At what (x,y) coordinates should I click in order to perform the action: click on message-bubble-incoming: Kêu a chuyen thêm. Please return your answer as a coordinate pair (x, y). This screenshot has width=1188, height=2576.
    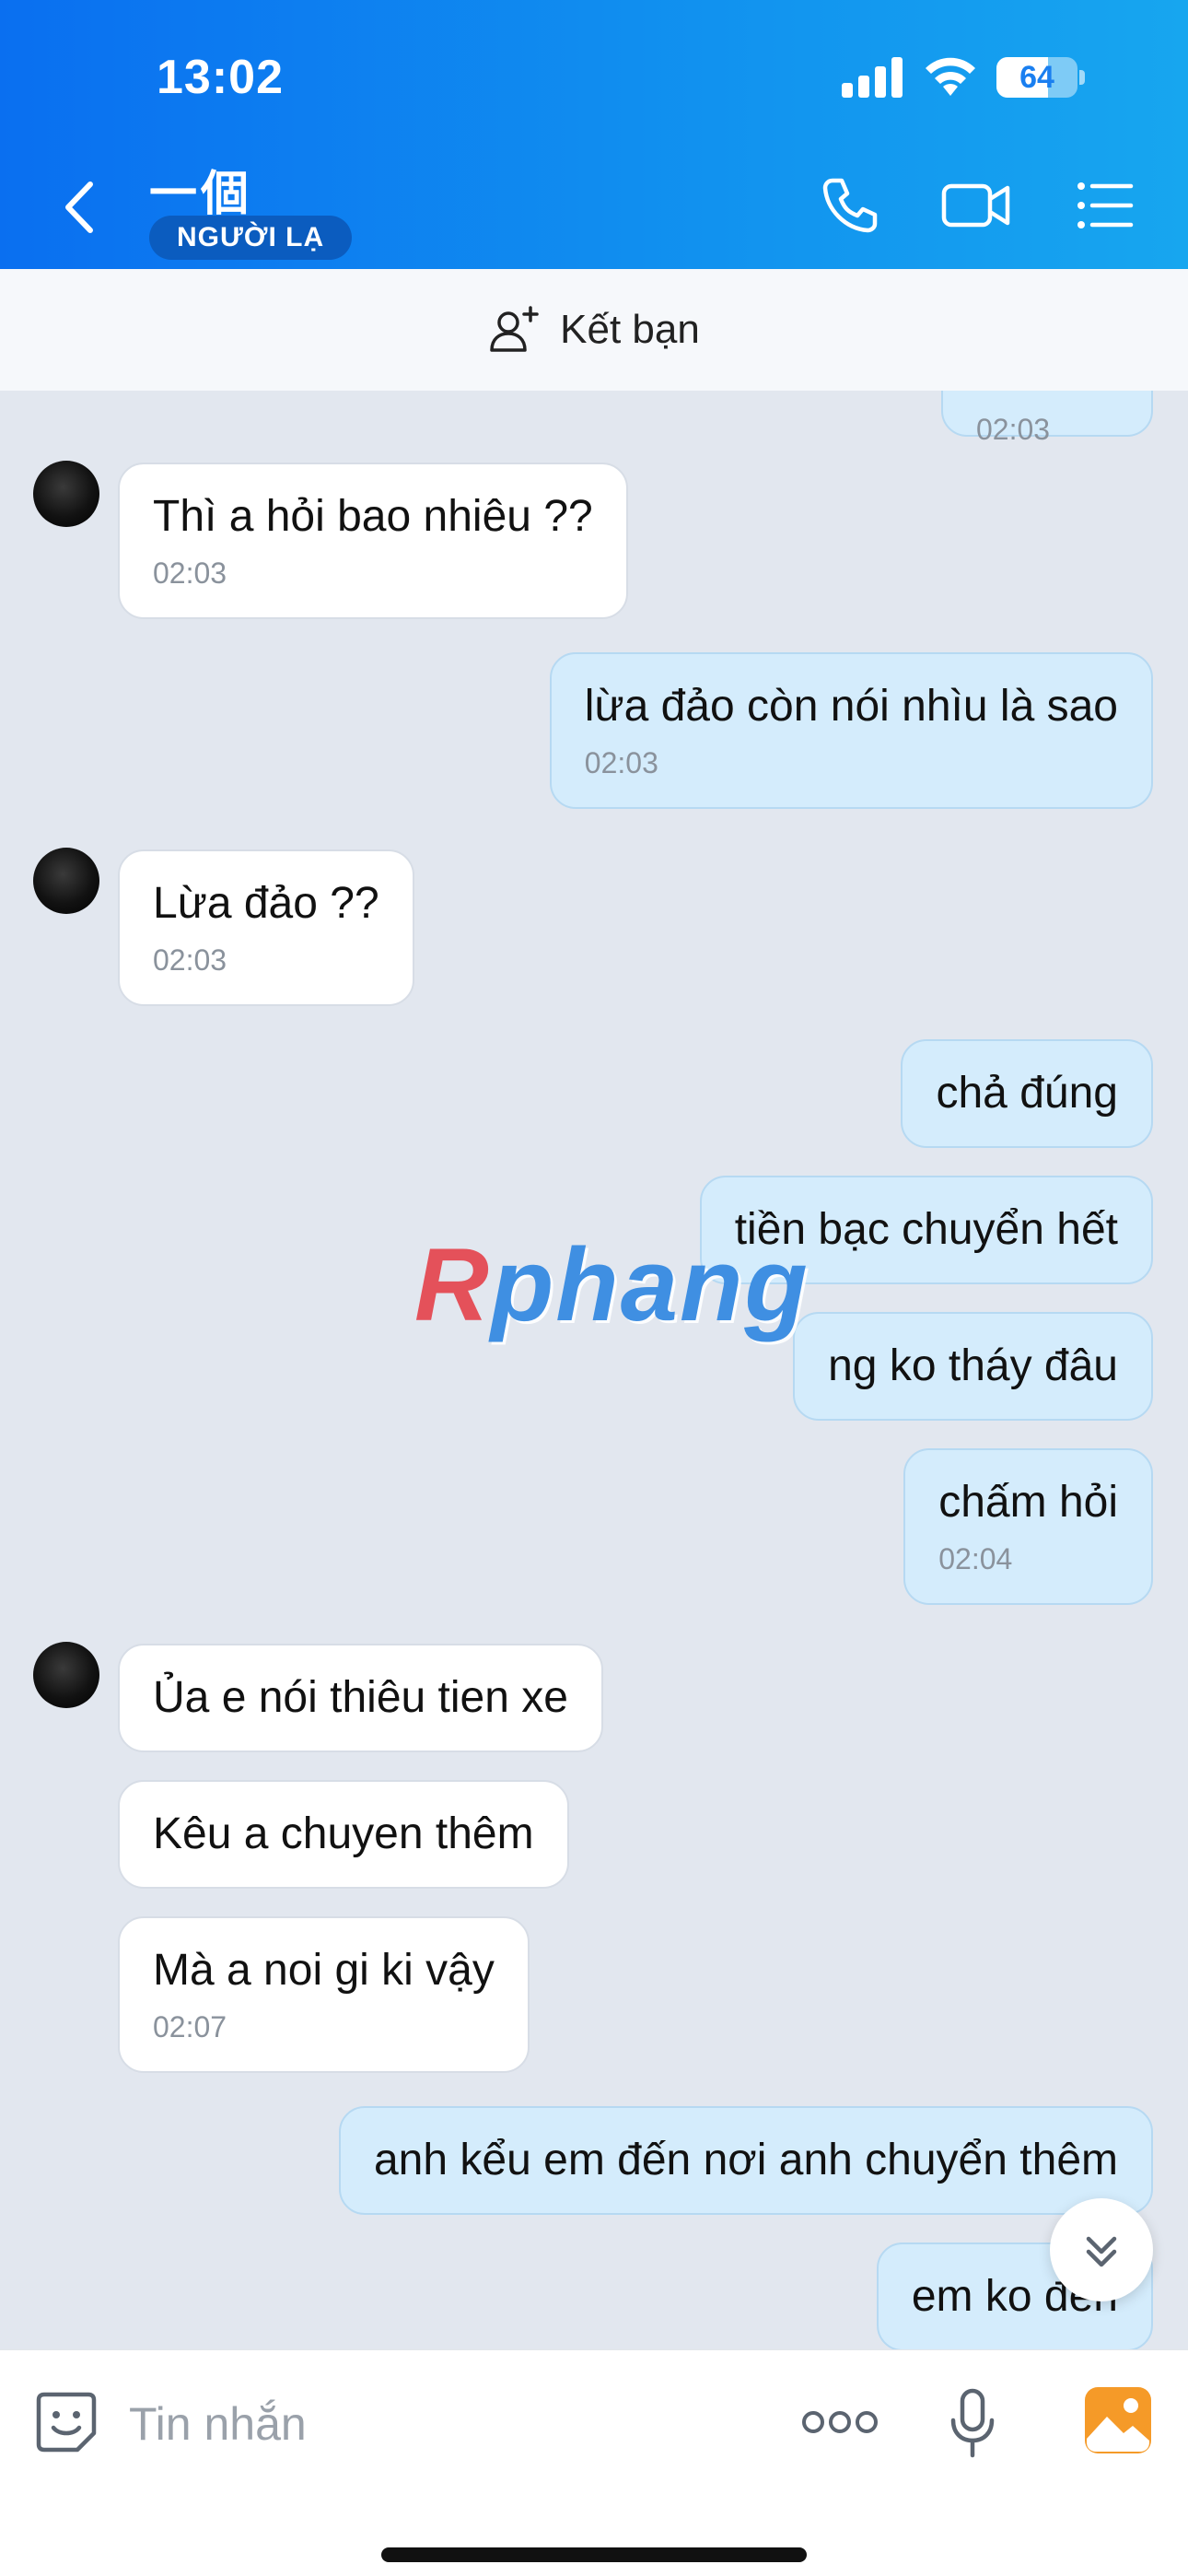
    Looking at the image, I should click on (343, 1834).